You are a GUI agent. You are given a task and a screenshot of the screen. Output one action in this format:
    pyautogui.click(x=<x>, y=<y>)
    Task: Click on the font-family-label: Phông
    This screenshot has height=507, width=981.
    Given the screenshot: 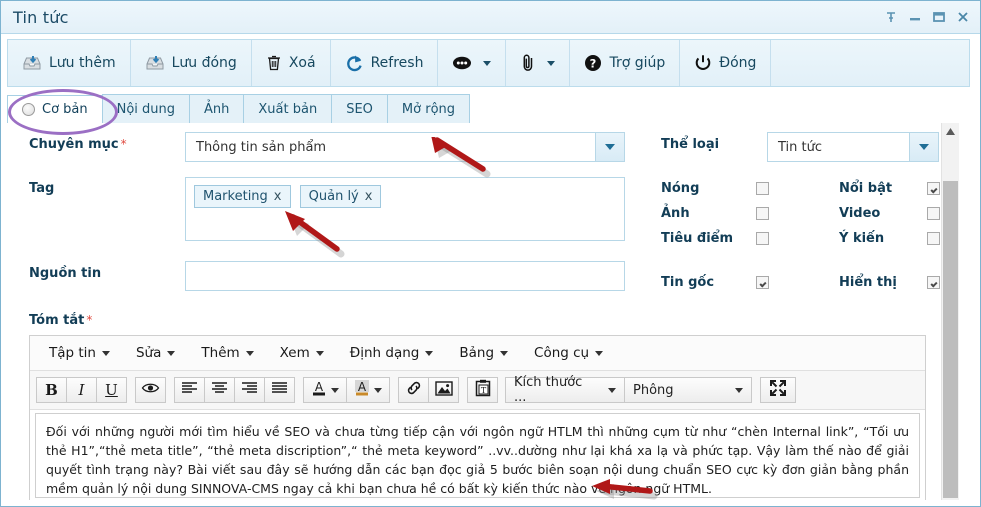 What is the action you would take?
    pyautogui.click(x=653, y=390)
    